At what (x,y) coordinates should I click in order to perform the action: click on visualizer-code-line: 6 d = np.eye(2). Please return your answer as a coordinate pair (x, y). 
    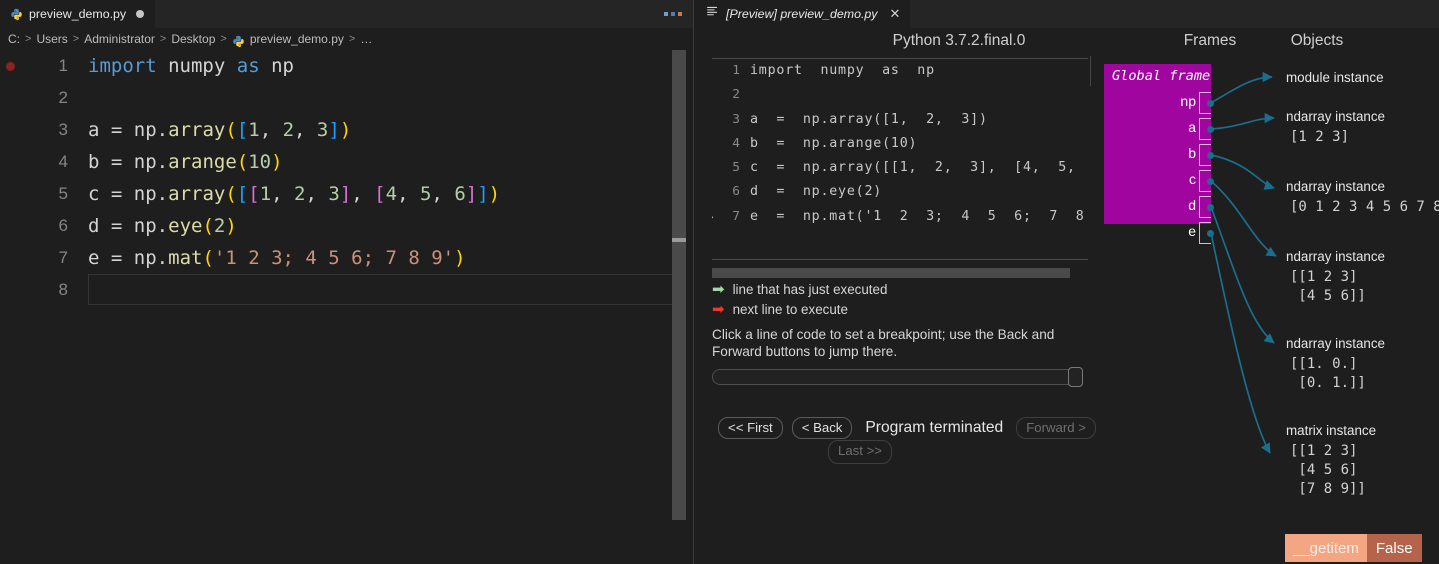
    Looking at the image, I should click on (900, 192).